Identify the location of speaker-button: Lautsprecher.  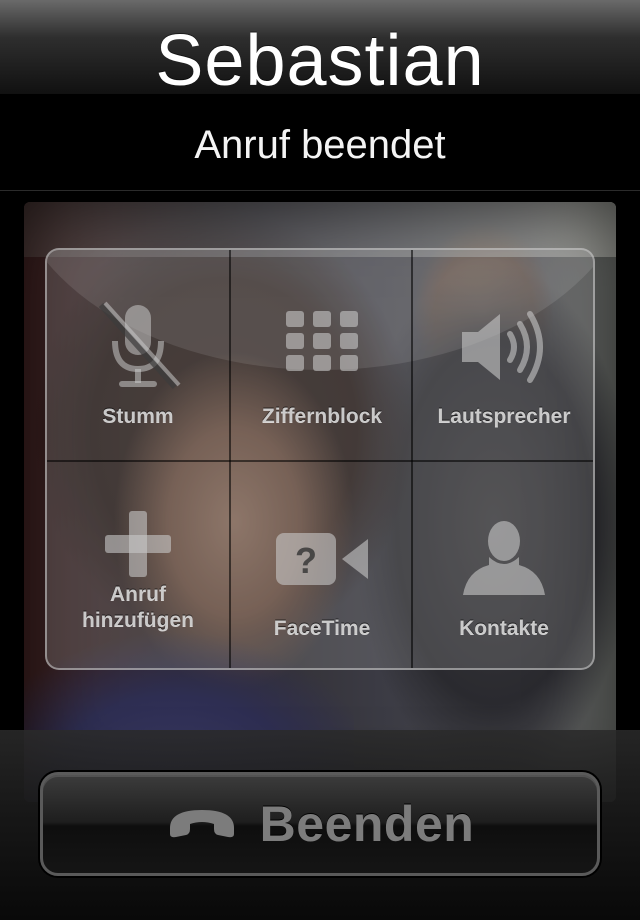
(503, 355).